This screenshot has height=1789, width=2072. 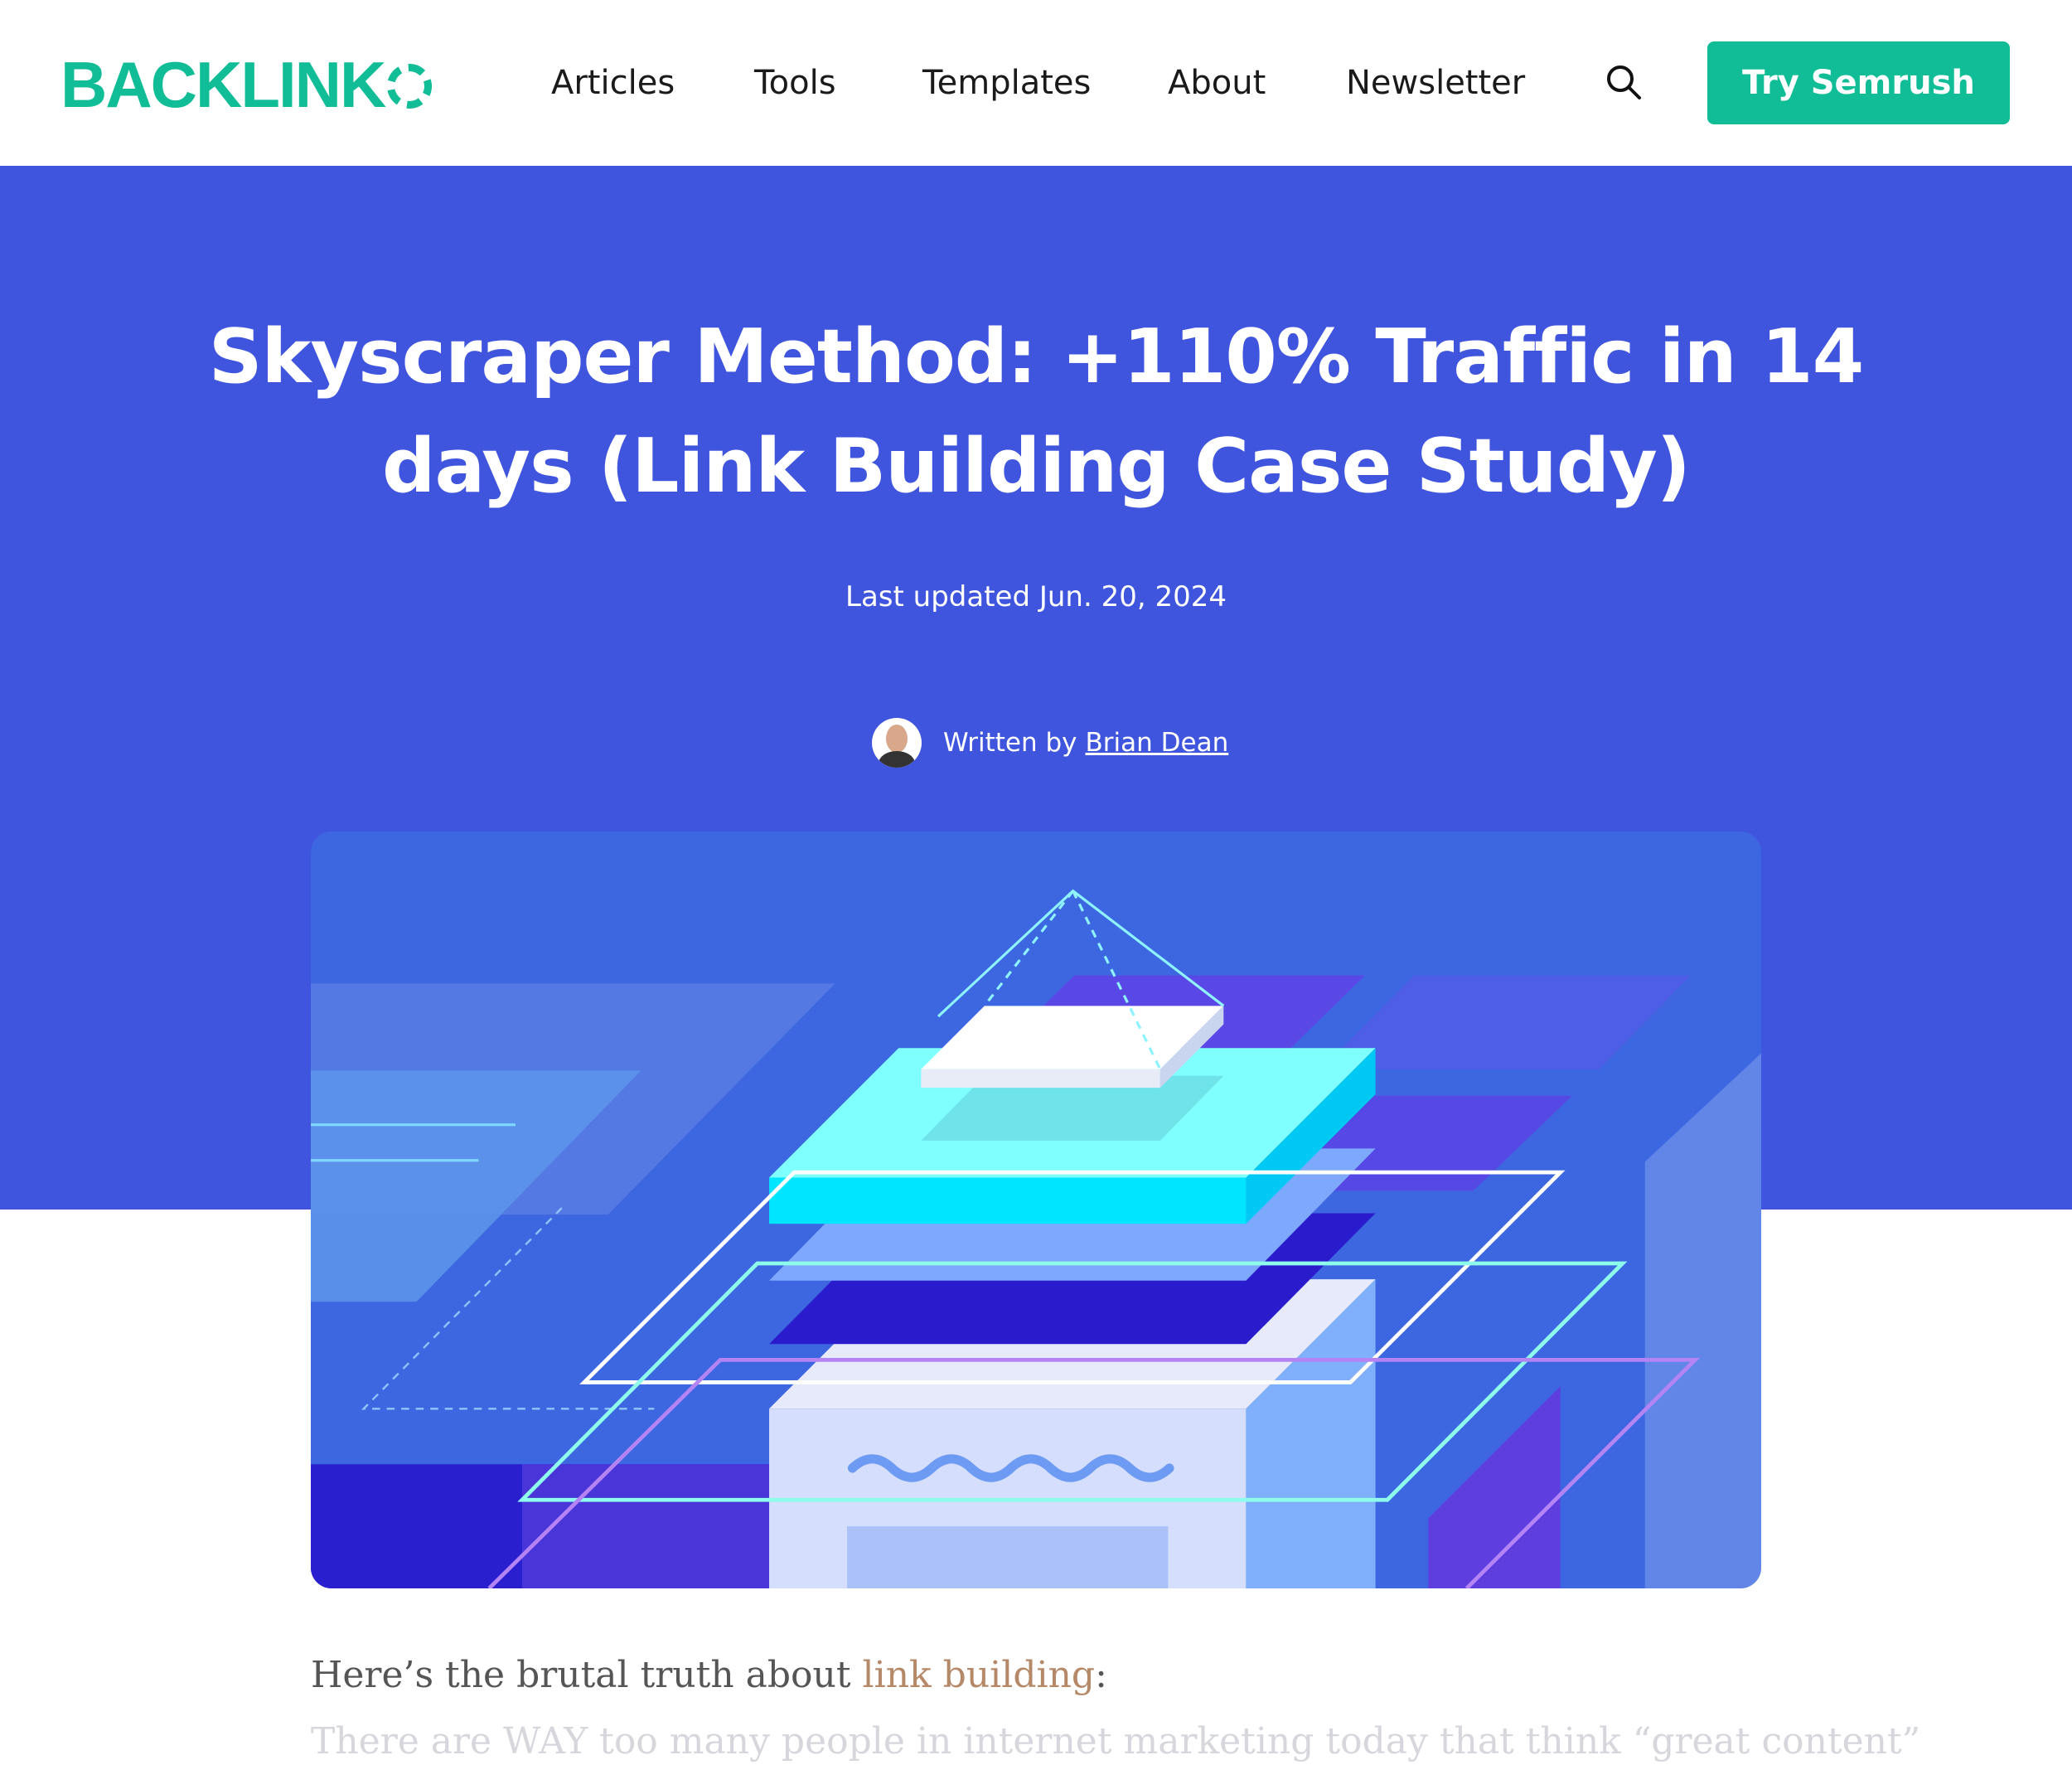 I want to click on backlinko-logo: BACKLINK, so click(x=247, y=84).